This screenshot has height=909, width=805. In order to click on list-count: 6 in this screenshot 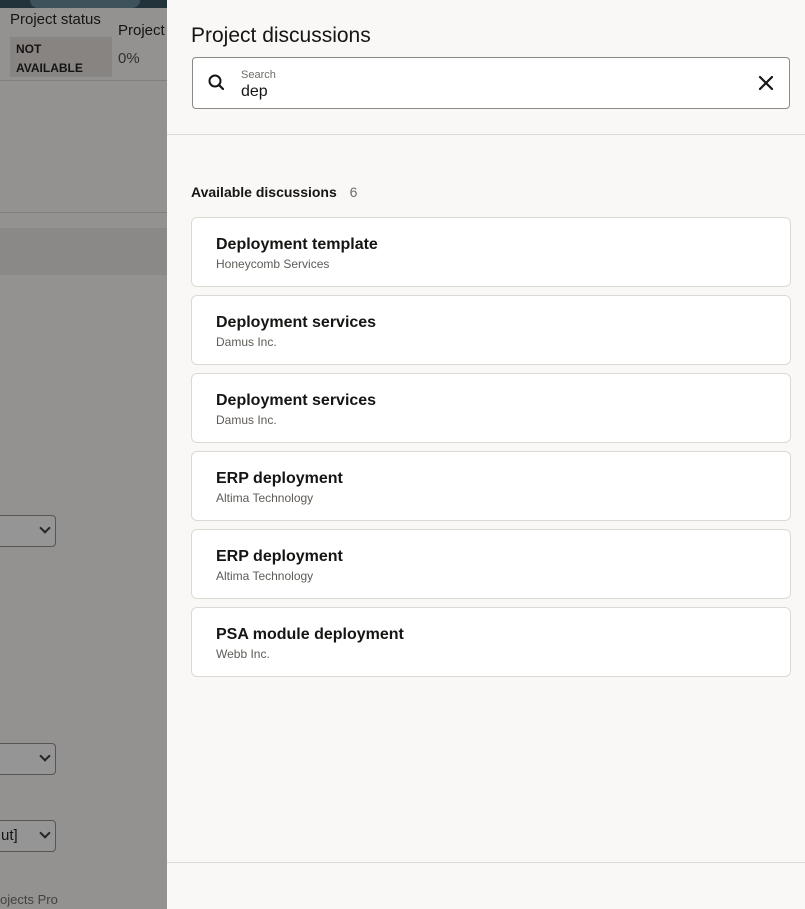, I will do `click(353, 192)`.